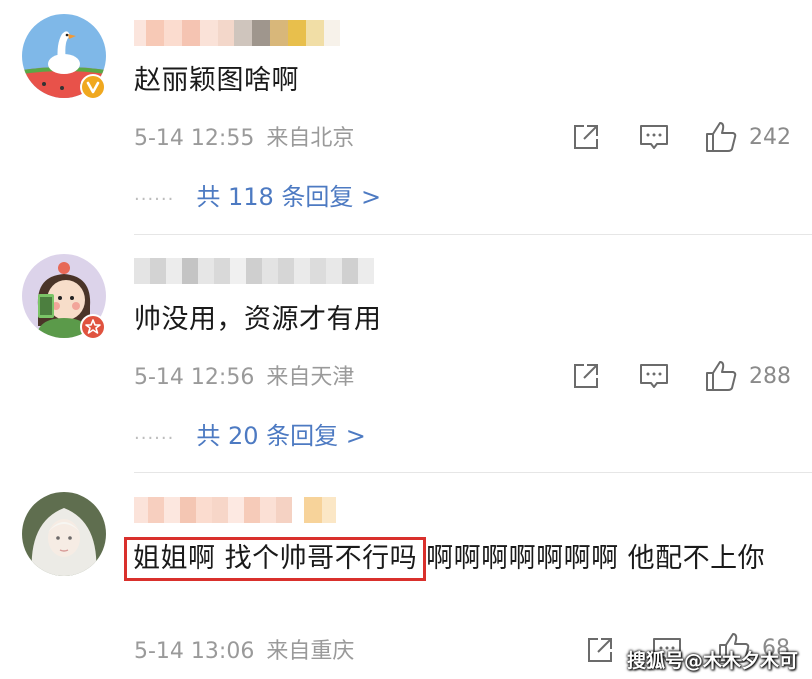  I want to click on like-button: 242, so click(747, 137).